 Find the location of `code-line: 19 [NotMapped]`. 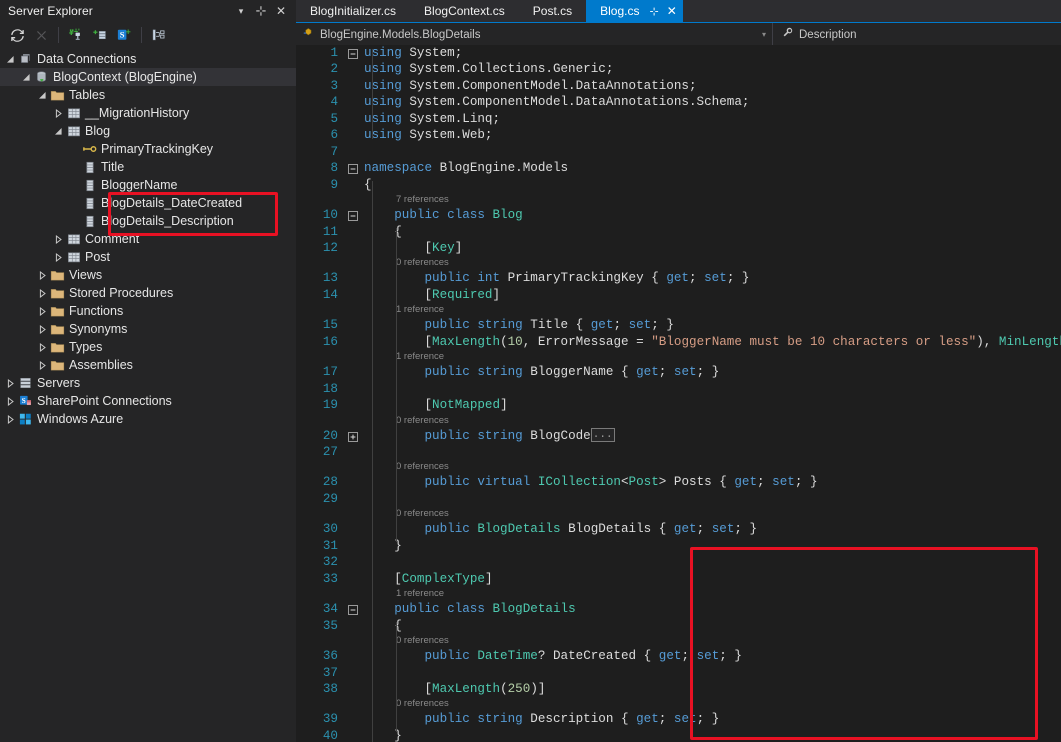

code-line: 19 [NotMapped] is located at coordinates (678, 405).